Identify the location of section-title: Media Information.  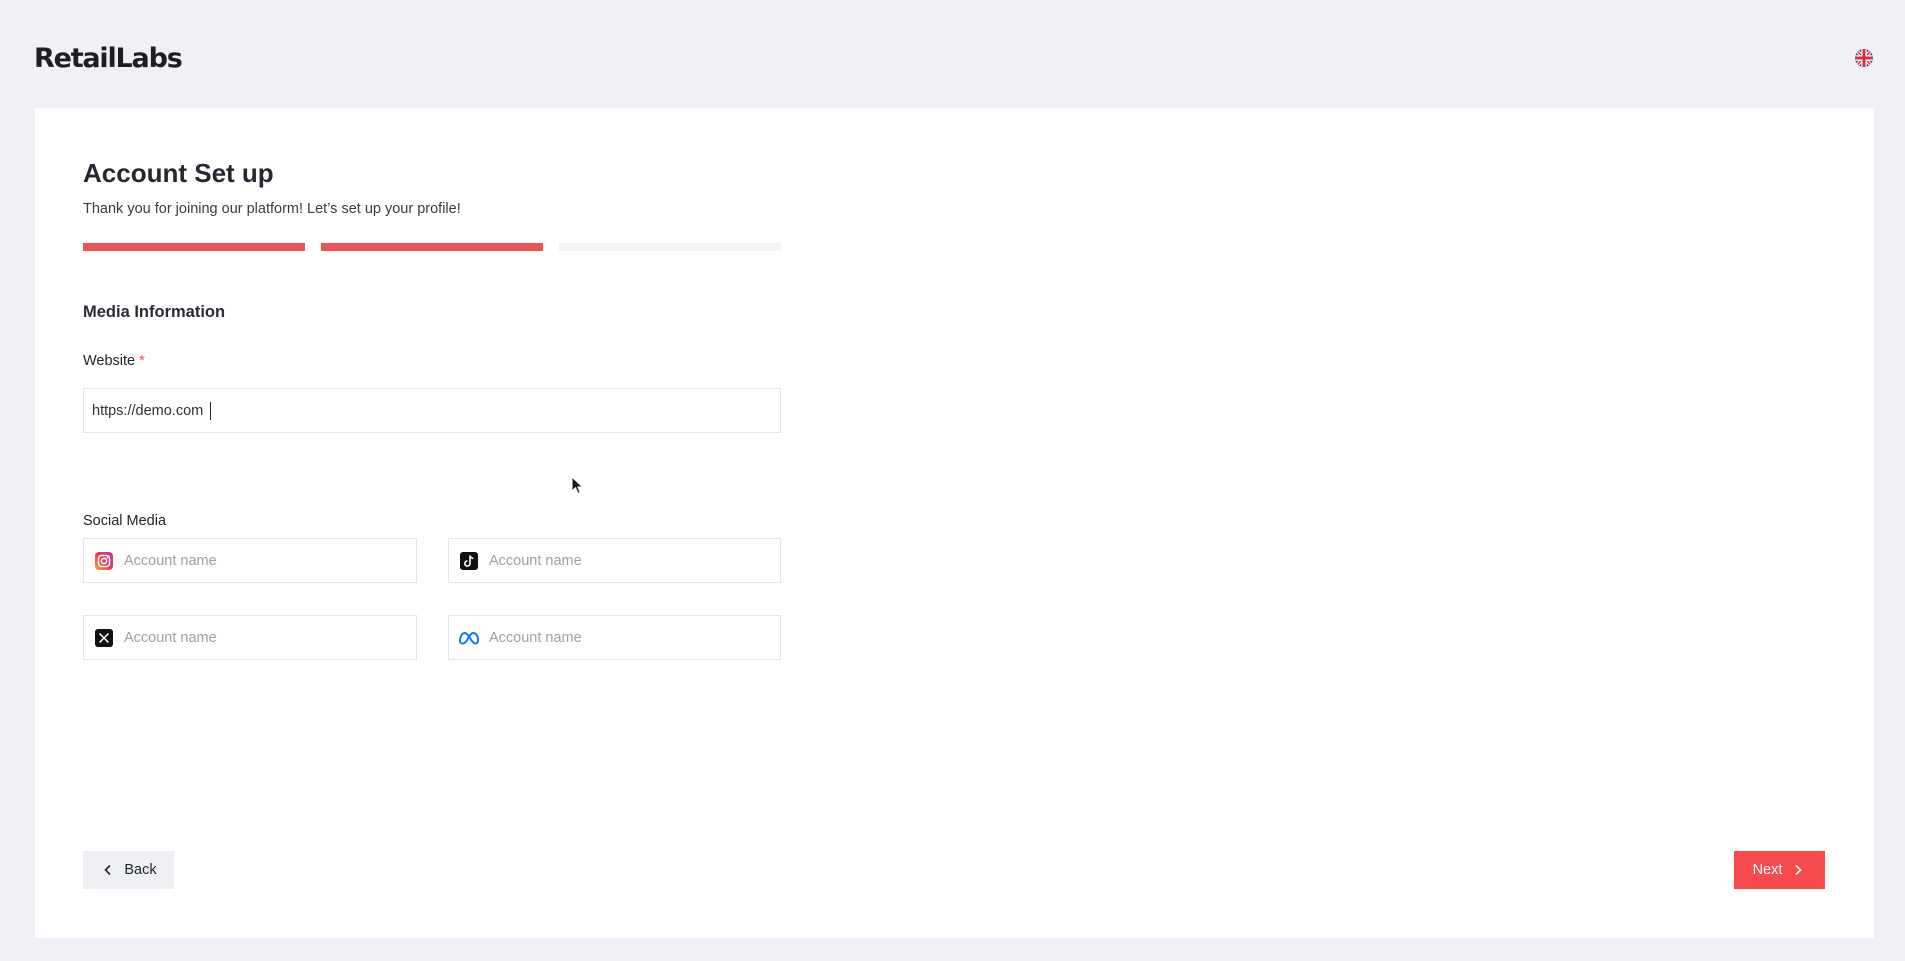
(154, 312).